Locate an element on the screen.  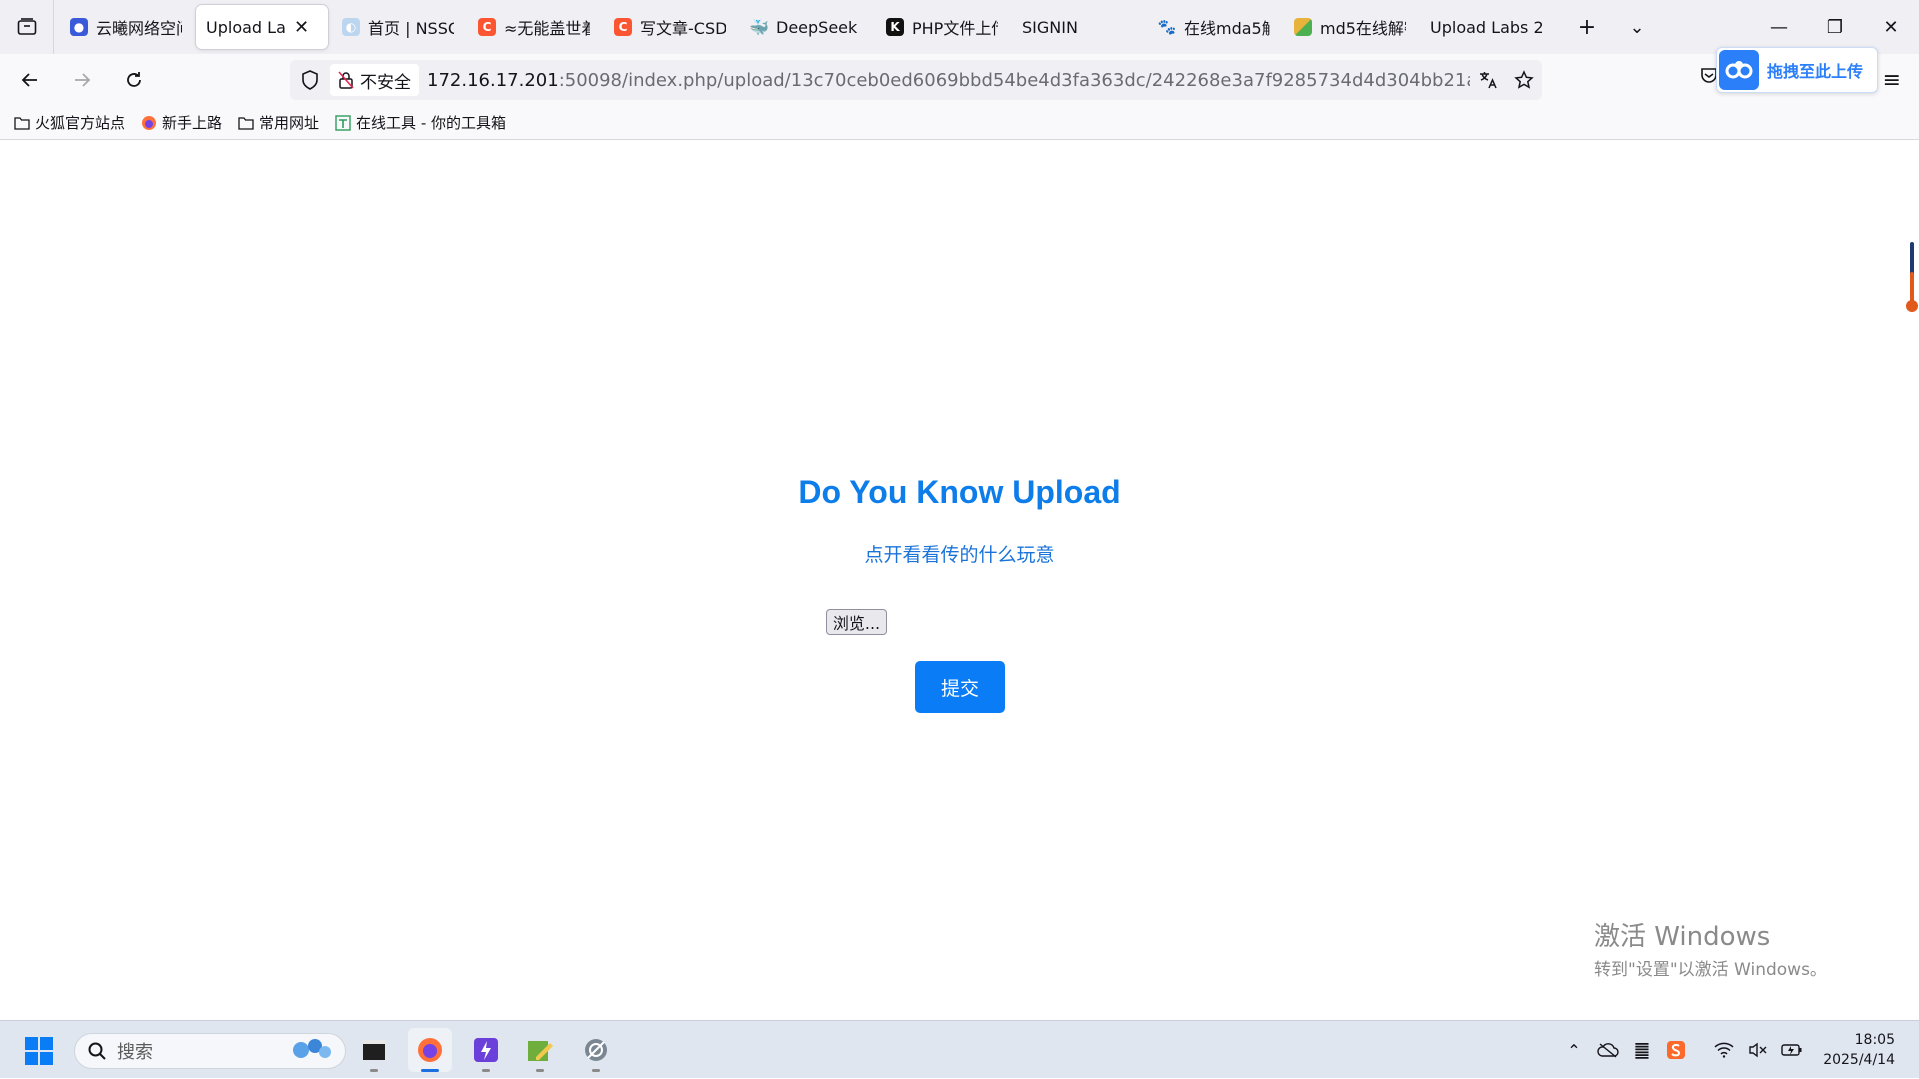
windows-taskbar: 搜索 ⌃ ䷀ 18:05 2025/4/14 is located at coordinates (959, 1049).